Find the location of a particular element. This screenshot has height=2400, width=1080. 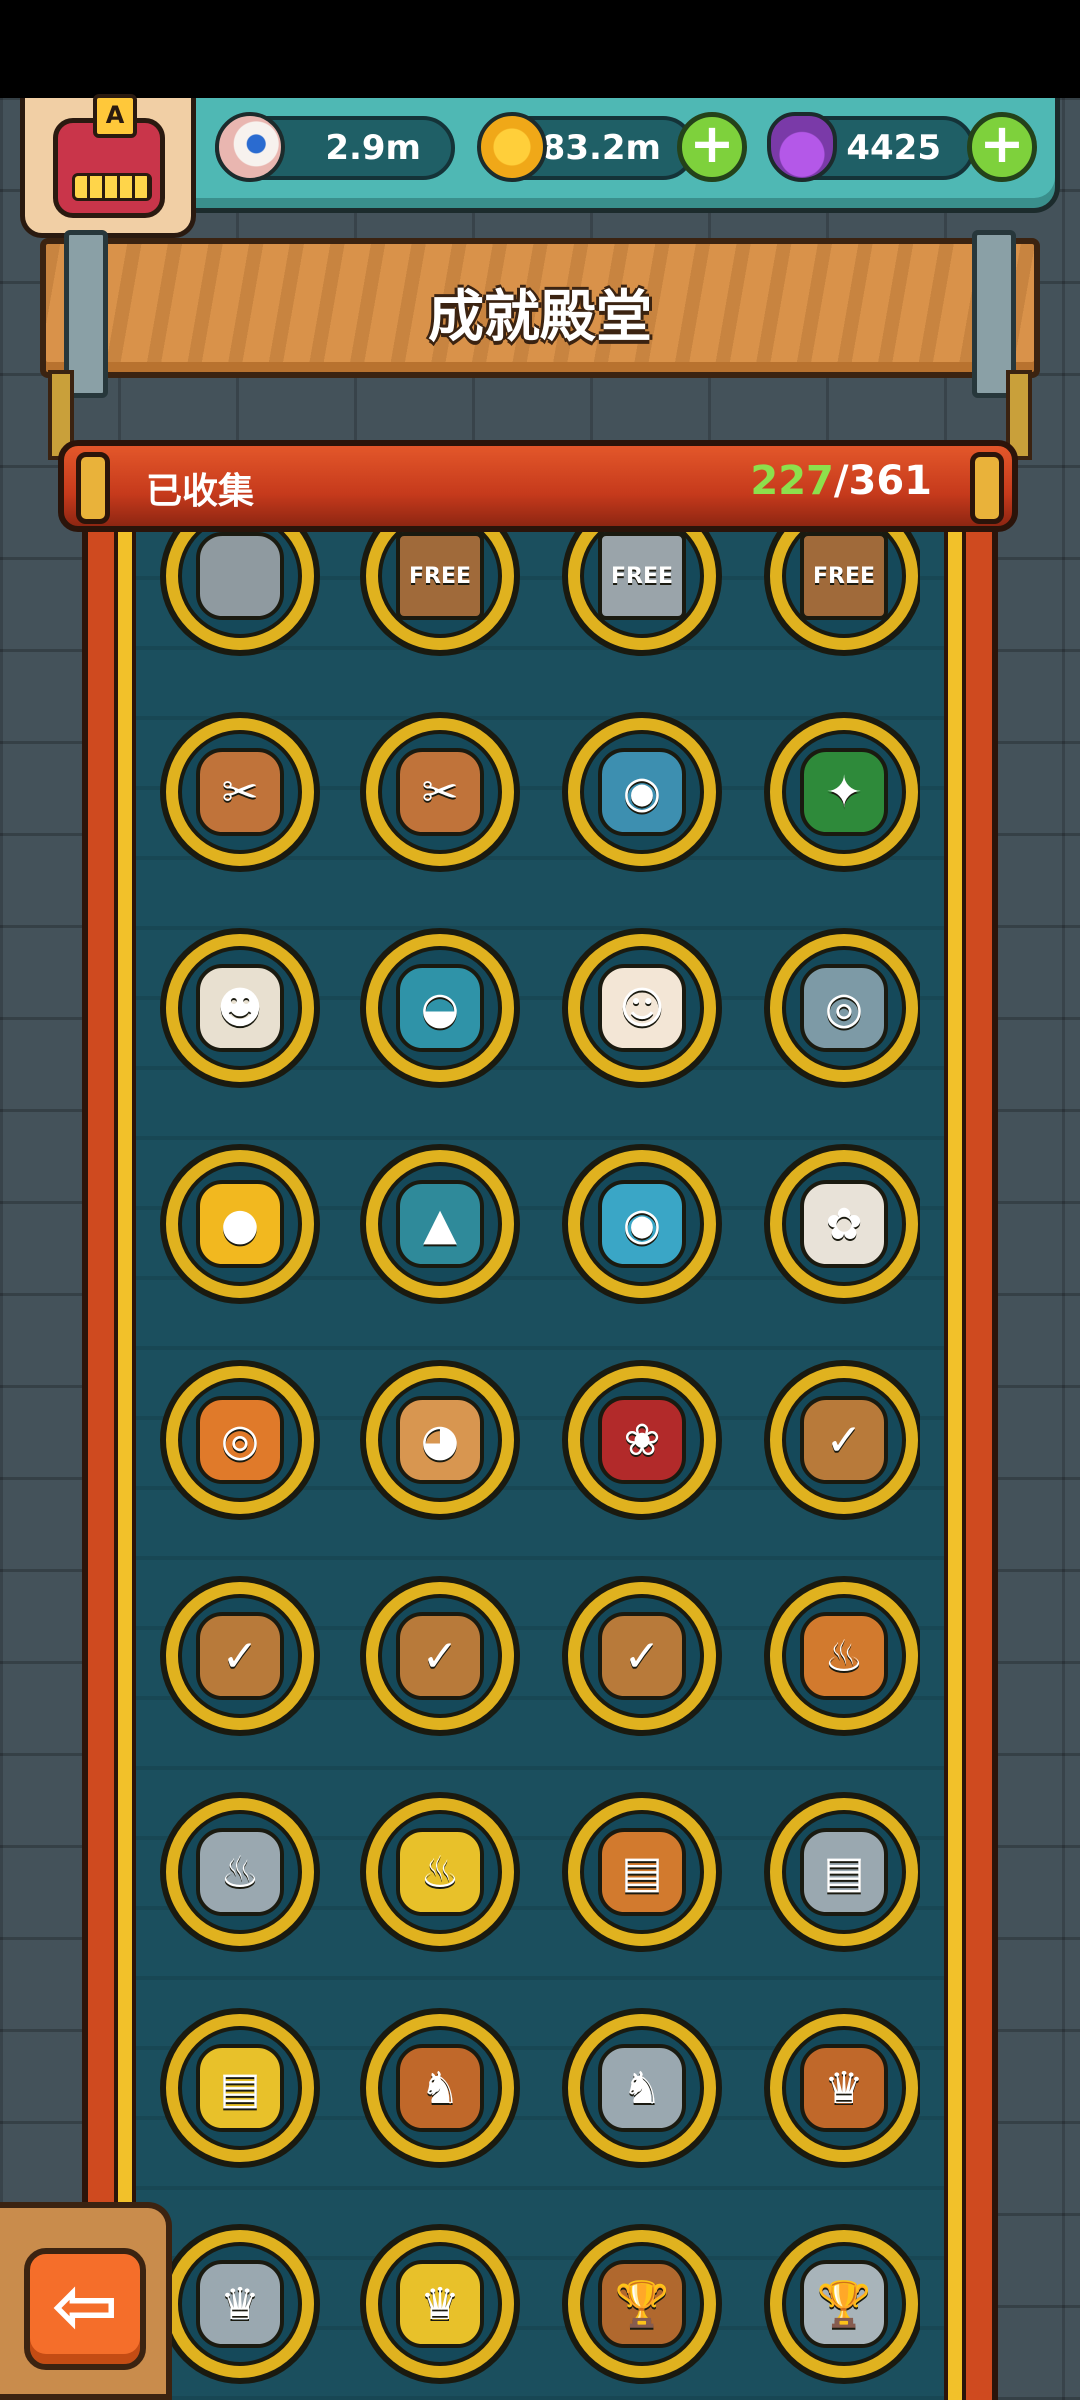

rod-cap-right is located at coordinates (987, 488).